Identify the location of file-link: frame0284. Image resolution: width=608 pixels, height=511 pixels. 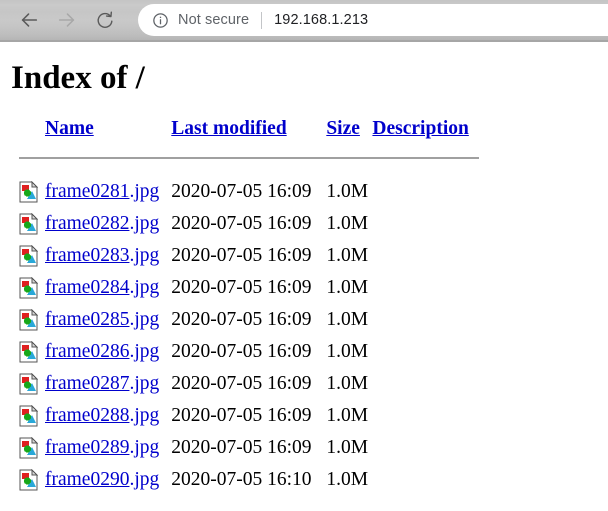
(87, 287).